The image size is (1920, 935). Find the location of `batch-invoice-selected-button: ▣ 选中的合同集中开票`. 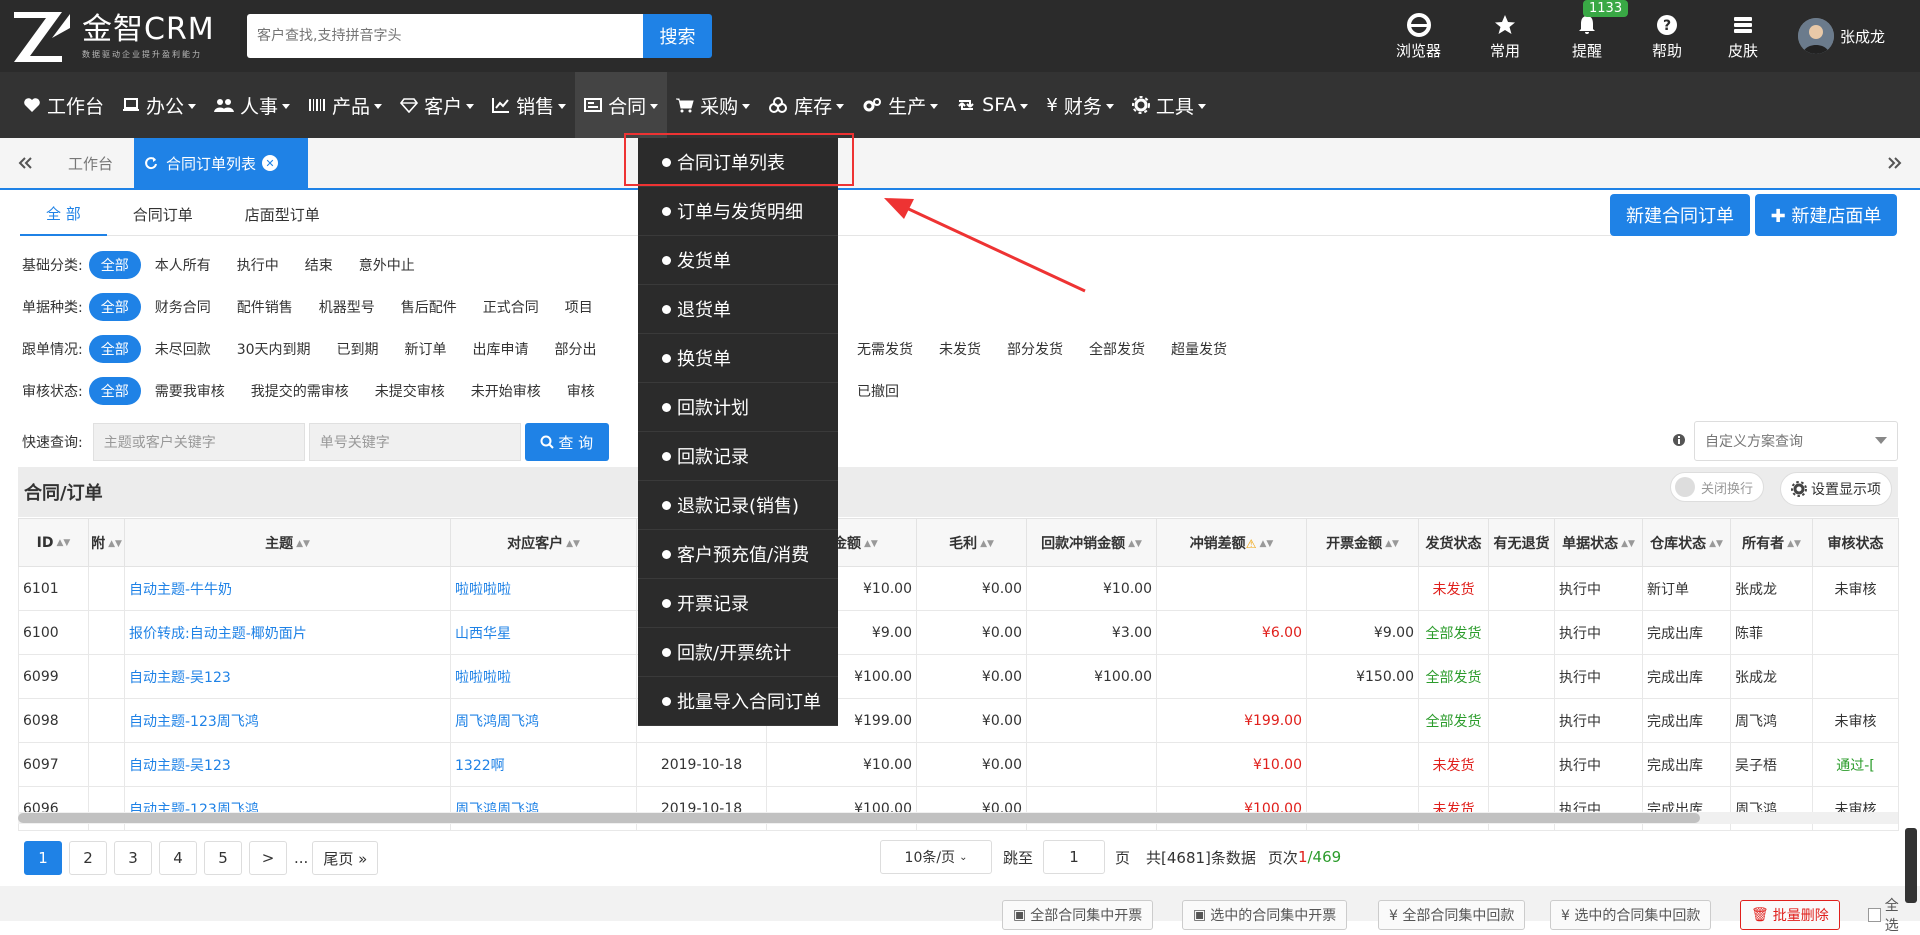

batch-invoice-selected-button: ▣ 选中的合同集中开票 is located at coordinates (1265, 915).